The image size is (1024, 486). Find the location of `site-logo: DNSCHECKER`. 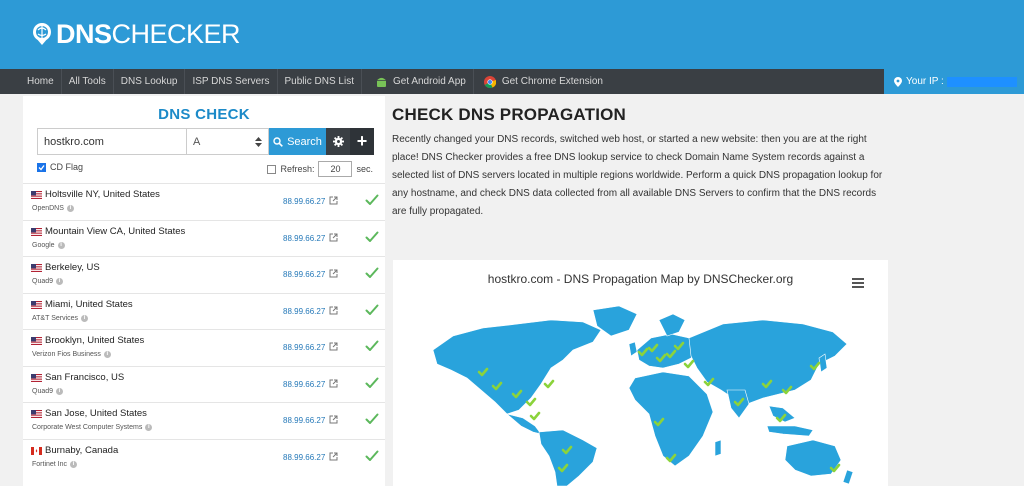

site-logo: DNSCHECKER is located at coordinates (135, 34).